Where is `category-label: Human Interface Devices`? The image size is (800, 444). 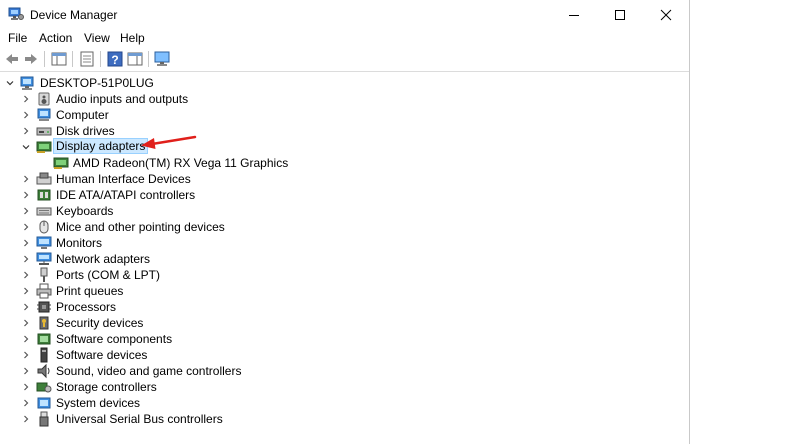
category-label: Human Interface Devices is located at coordinates (123, 179).